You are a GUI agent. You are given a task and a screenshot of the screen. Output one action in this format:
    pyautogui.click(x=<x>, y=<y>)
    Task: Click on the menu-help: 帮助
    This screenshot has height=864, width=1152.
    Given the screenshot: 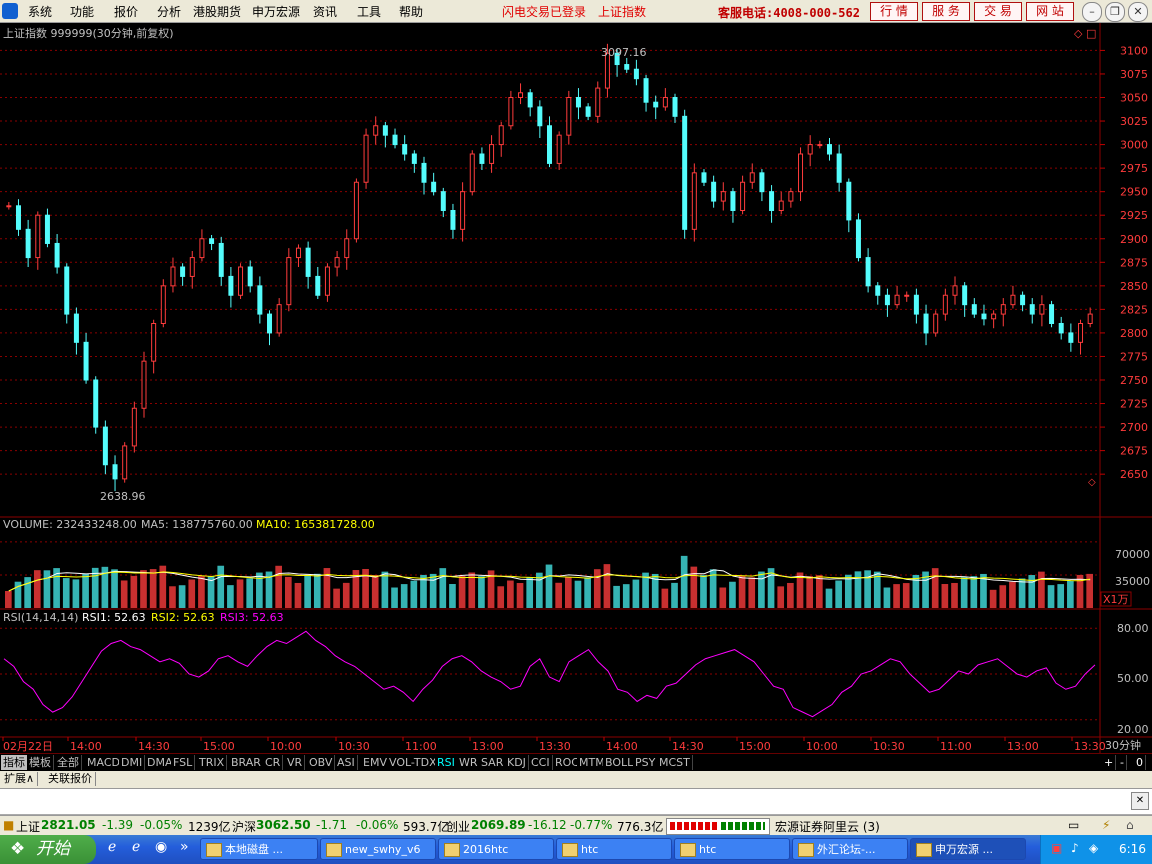 What is the action you would take?
    pyautogui.click(x=411, y=11)
    